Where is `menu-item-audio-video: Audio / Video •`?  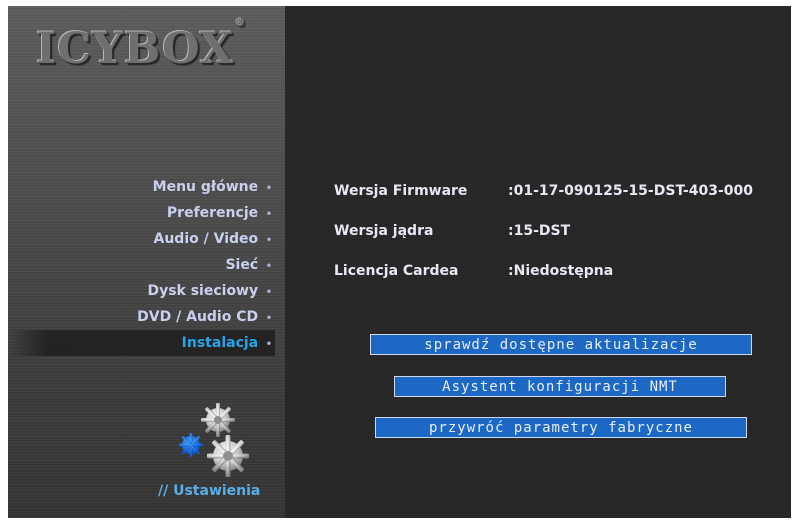
menu-item-audio-video: Audio / Video • is located at coordinates (141, 239).